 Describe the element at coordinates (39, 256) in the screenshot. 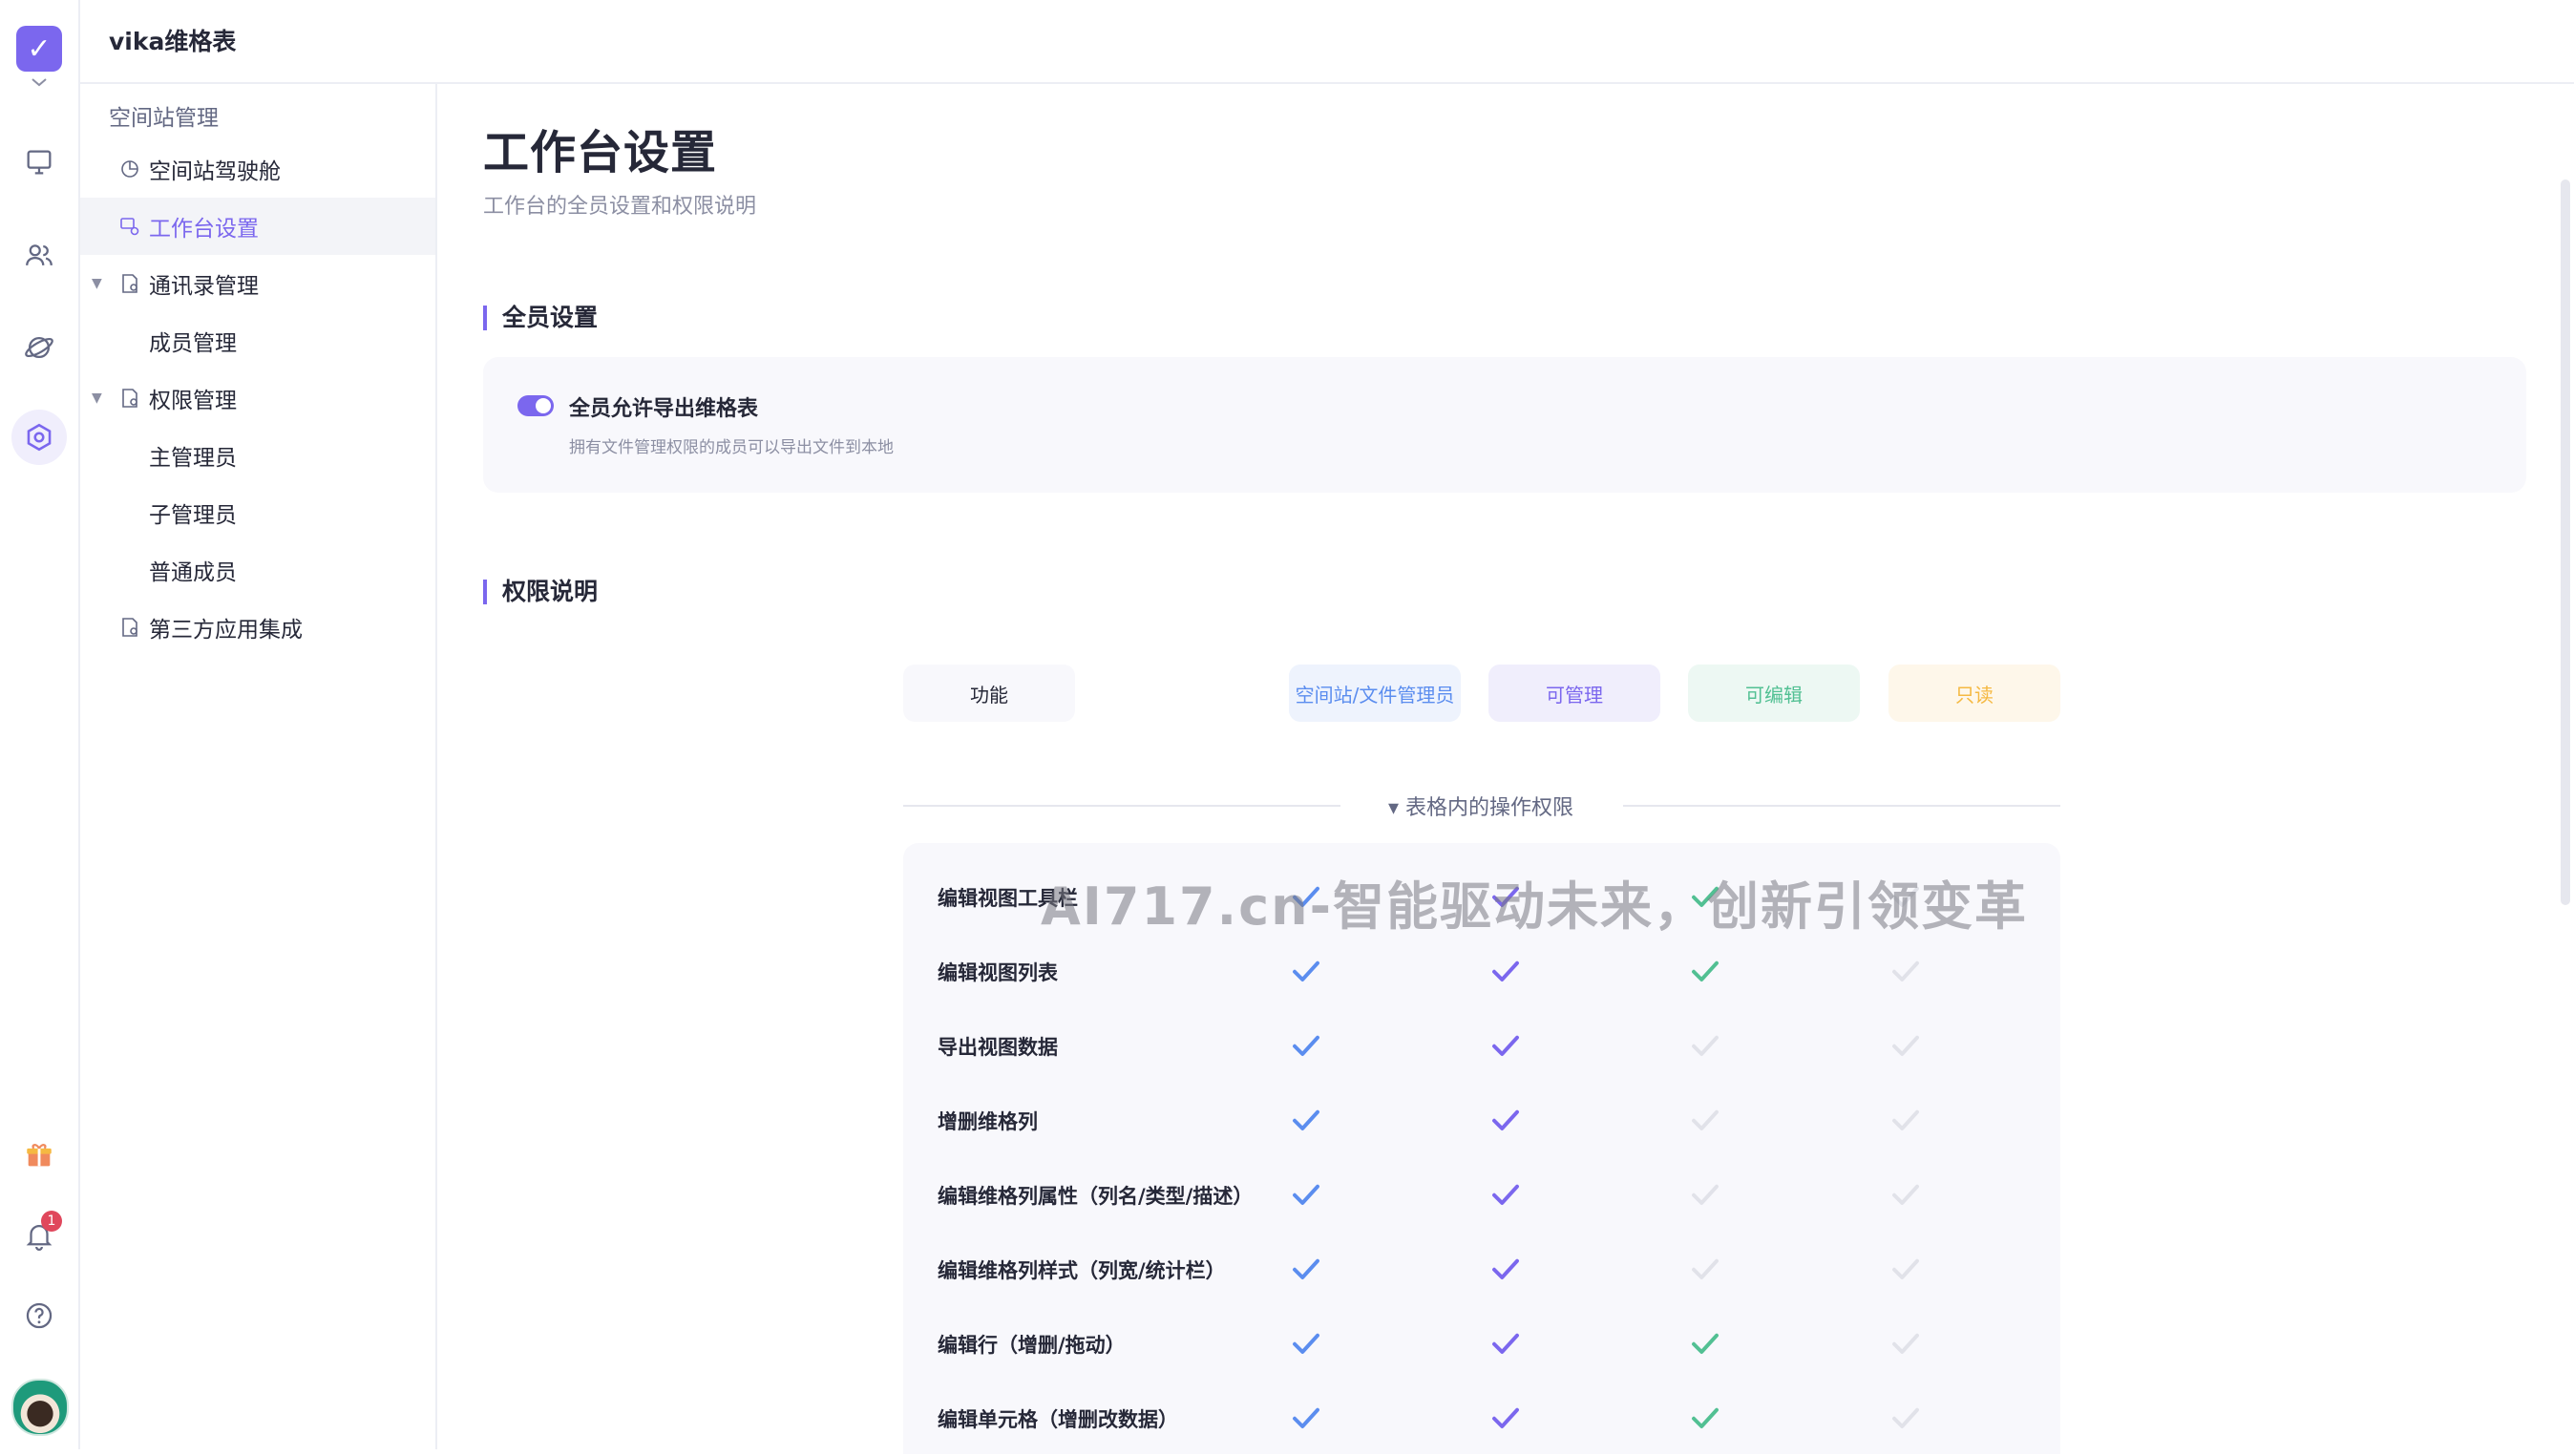

I see `contacts-icon` at that location.